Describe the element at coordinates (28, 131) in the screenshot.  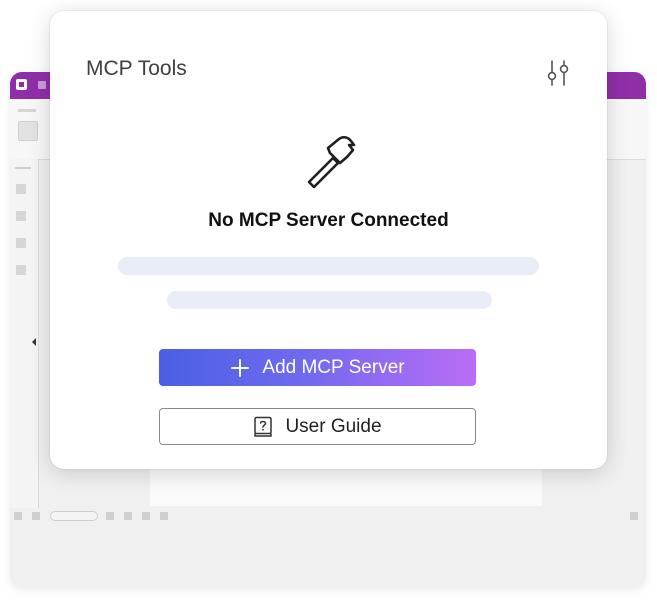
I see `ribbon-button-placeholder` at that location.